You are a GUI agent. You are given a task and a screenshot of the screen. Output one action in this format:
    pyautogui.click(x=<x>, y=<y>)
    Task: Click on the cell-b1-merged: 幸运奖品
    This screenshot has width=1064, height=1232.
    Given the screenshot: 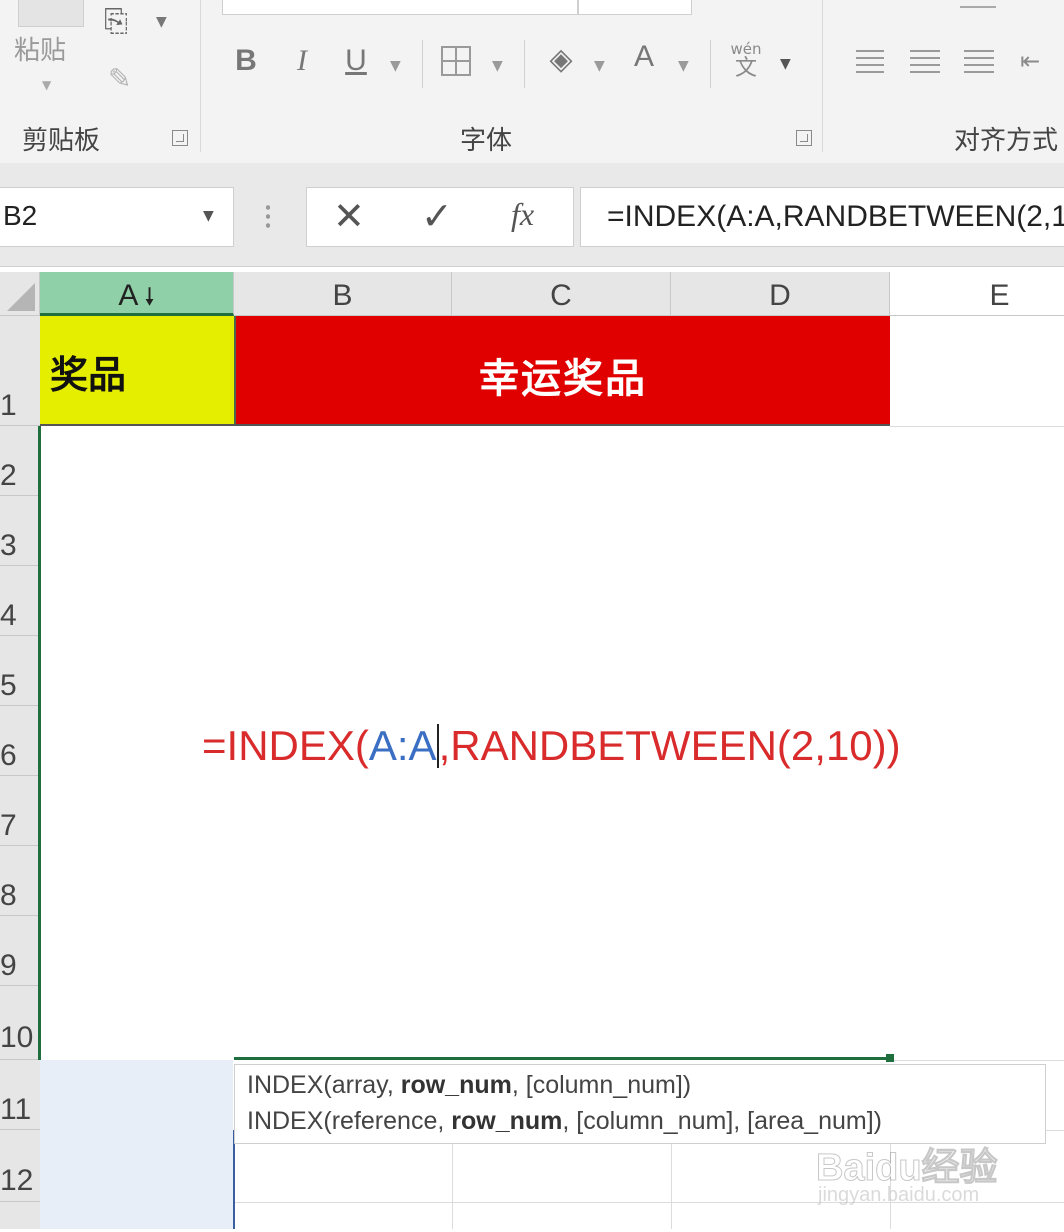 What is the action you would take?
    pyautogui.click(x=562, y=371)
    